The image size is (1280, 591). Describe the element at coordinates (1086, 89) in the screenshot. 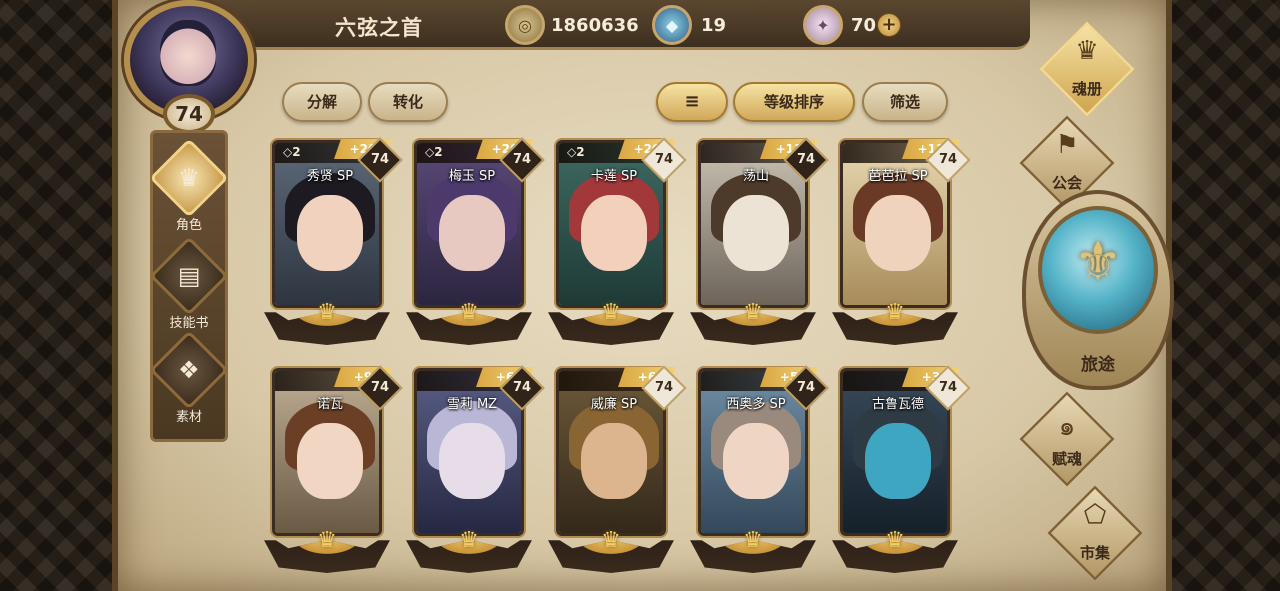

I see `nav-soul-book-label: 魂册` at that location.